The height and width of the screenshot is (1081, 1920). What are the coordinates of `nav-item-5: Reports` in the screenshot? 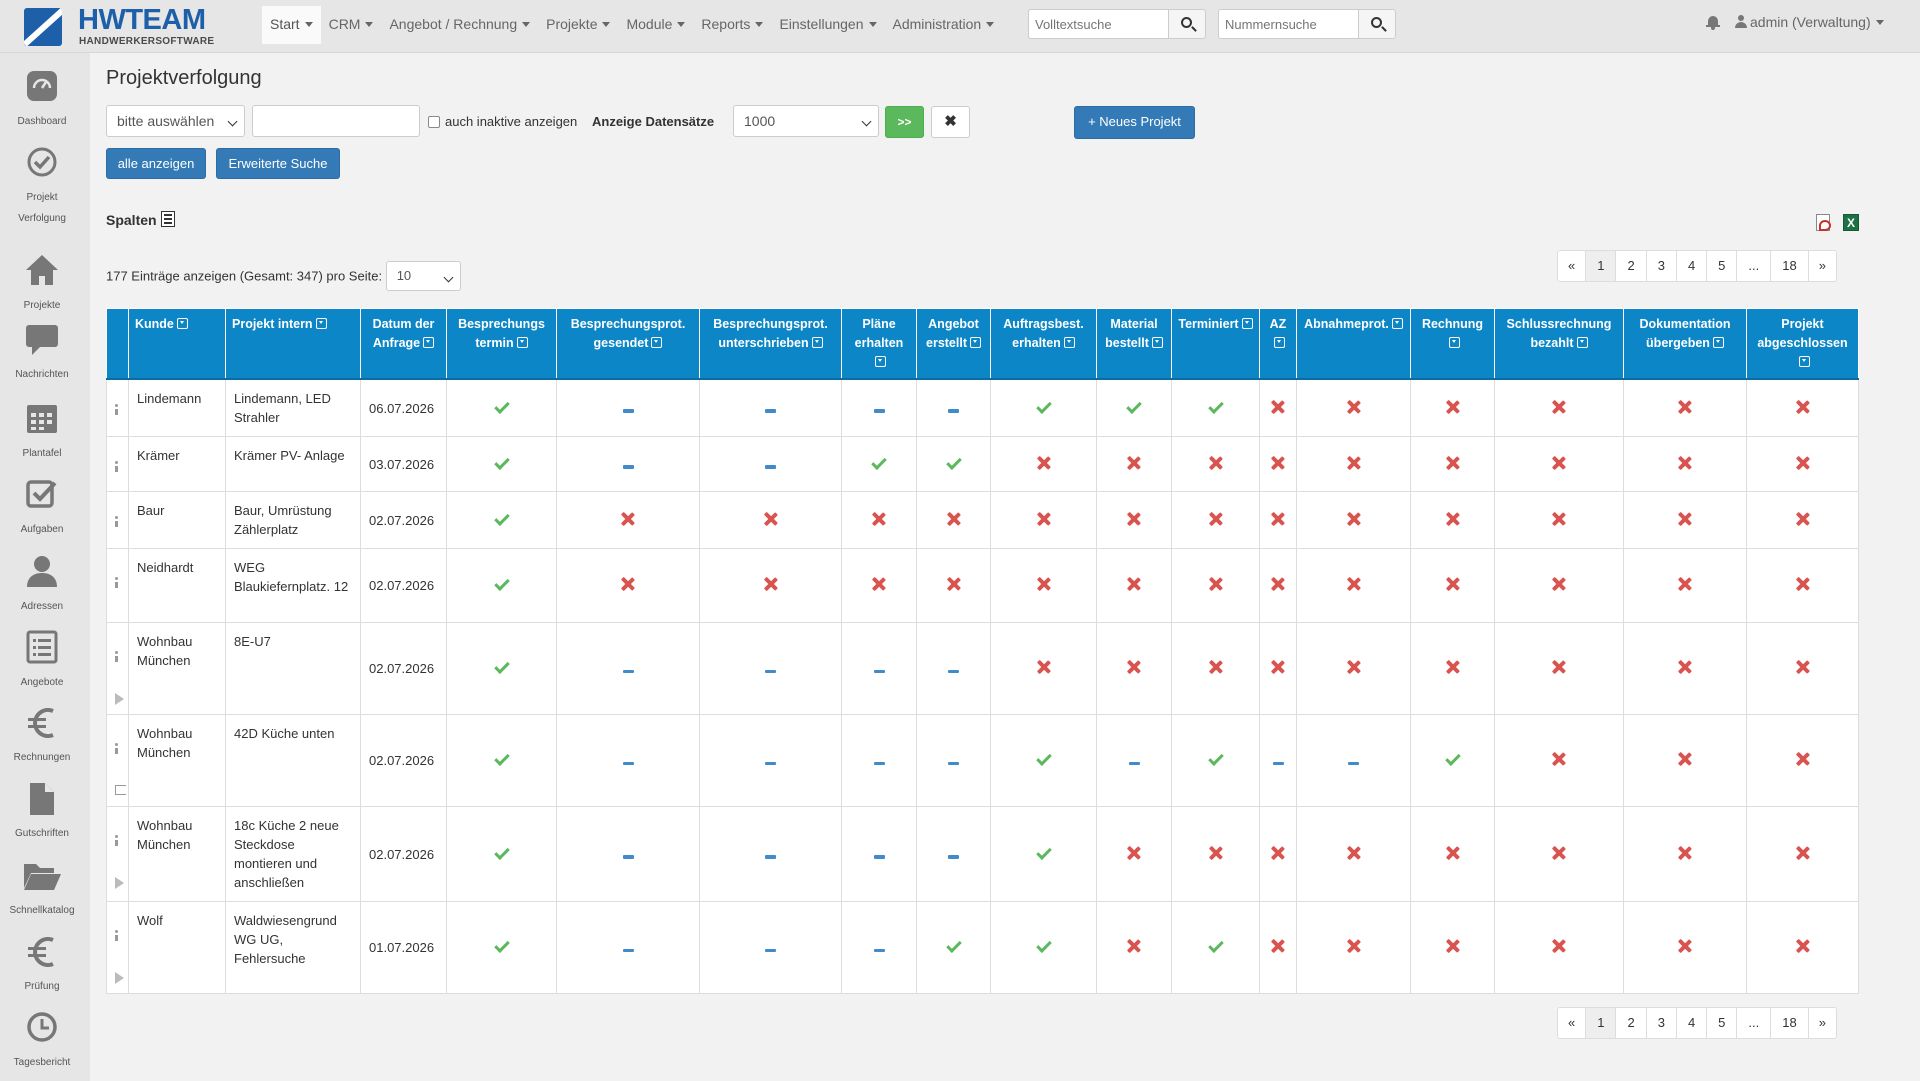 It's located at (732, 25).